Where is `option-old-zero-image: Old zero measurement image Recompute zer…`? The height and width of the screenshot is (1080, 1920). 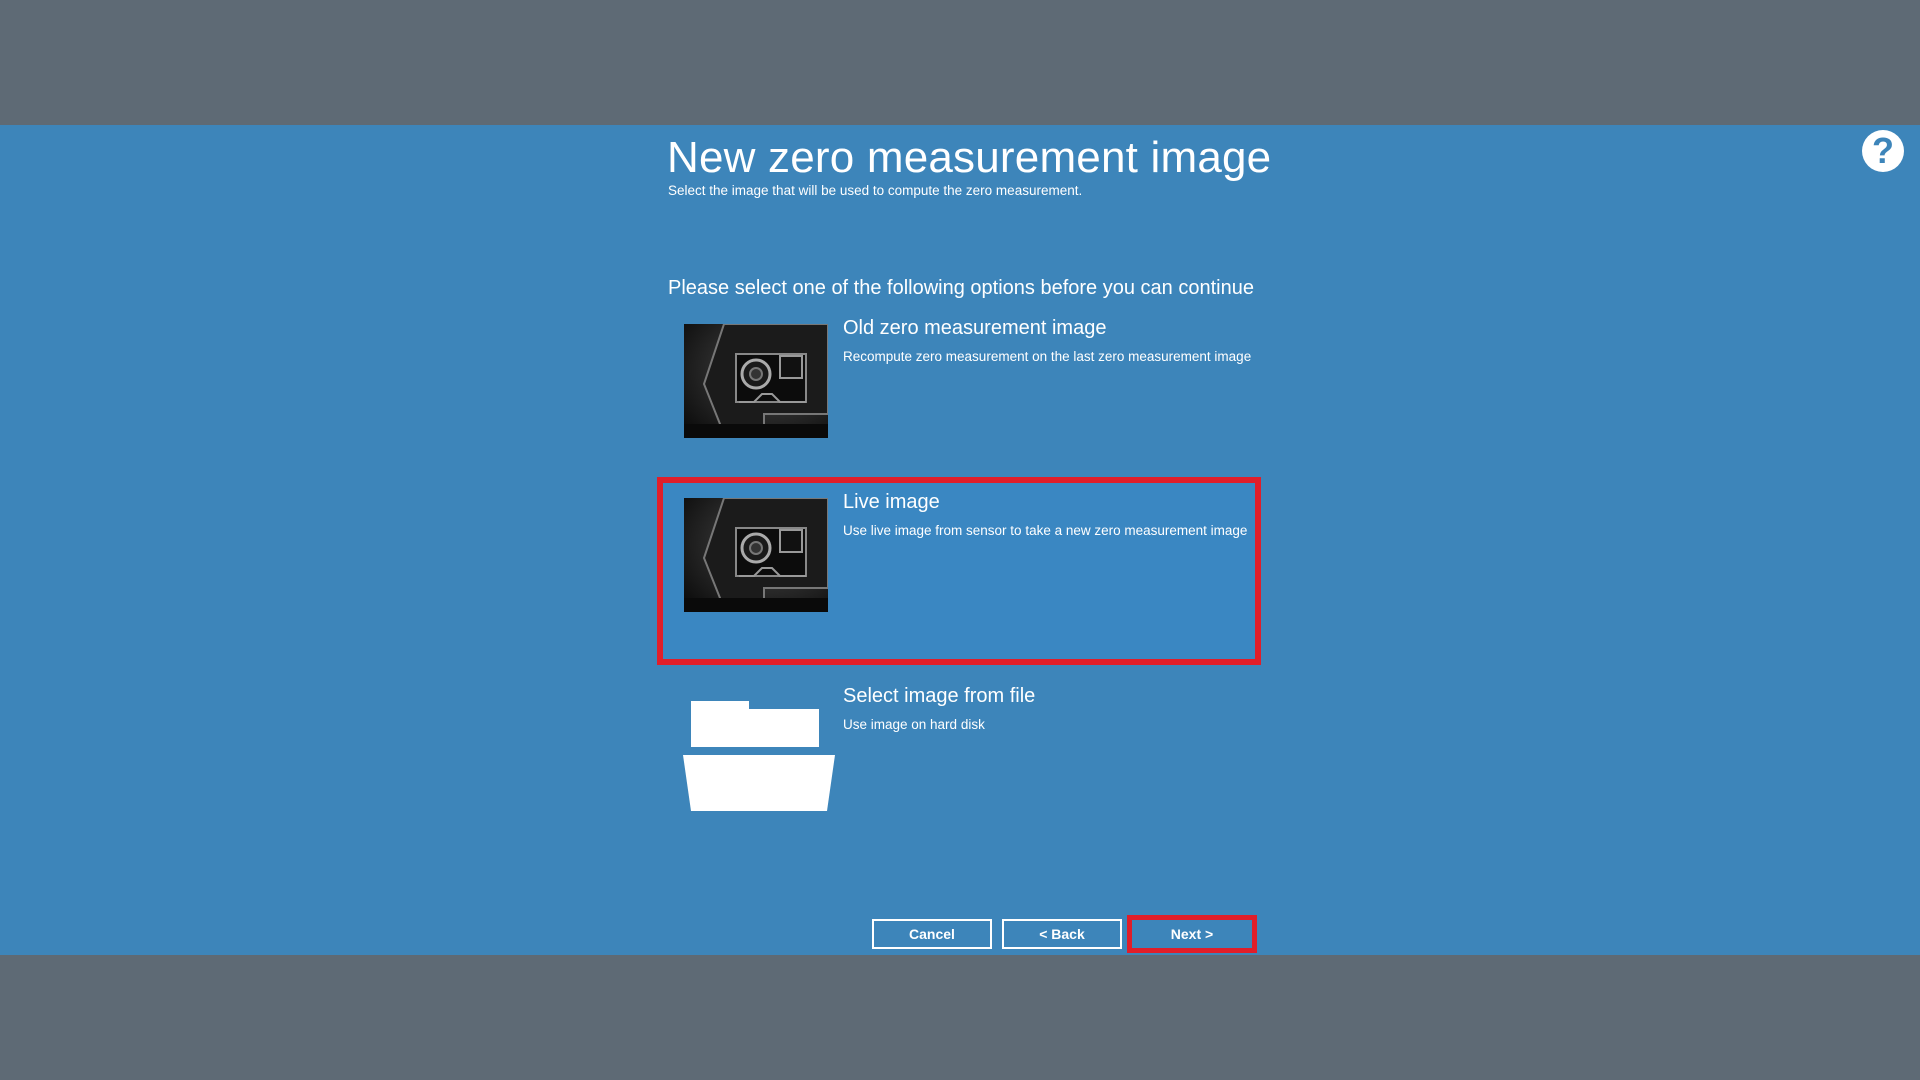 option-old-zero-image: Old zero measurement image Recompute zer… is located at coordinates (959, 388).